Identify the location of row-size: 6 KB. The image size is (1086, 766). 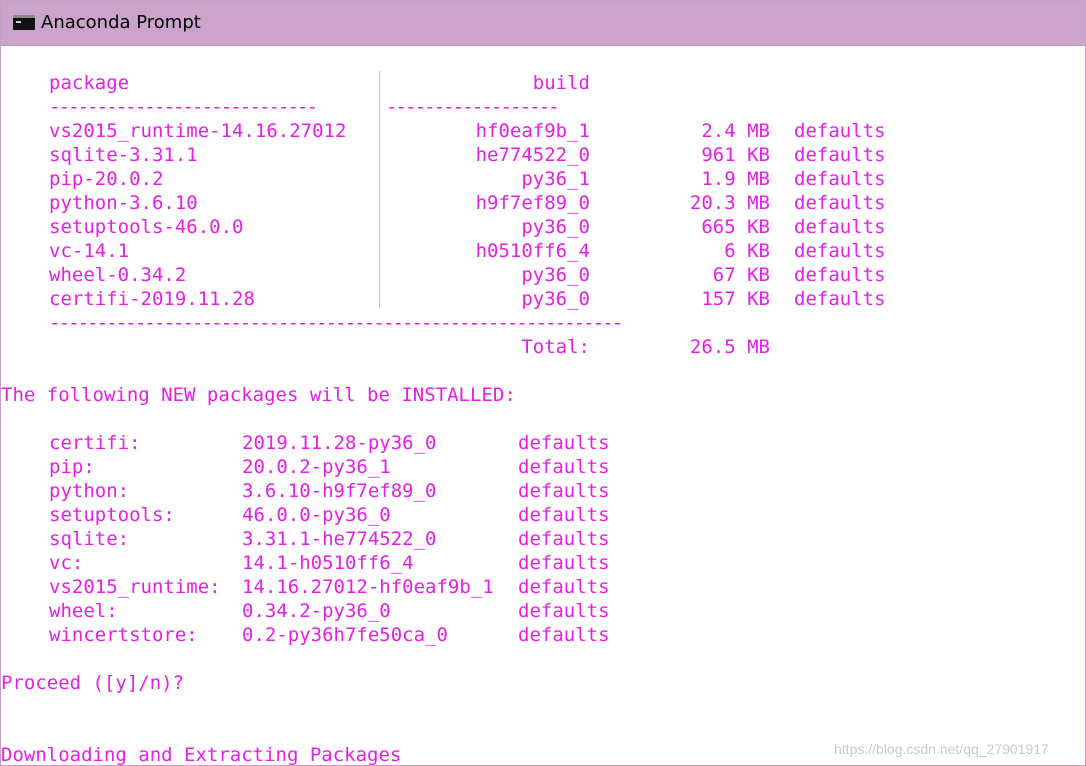
(747, 251).